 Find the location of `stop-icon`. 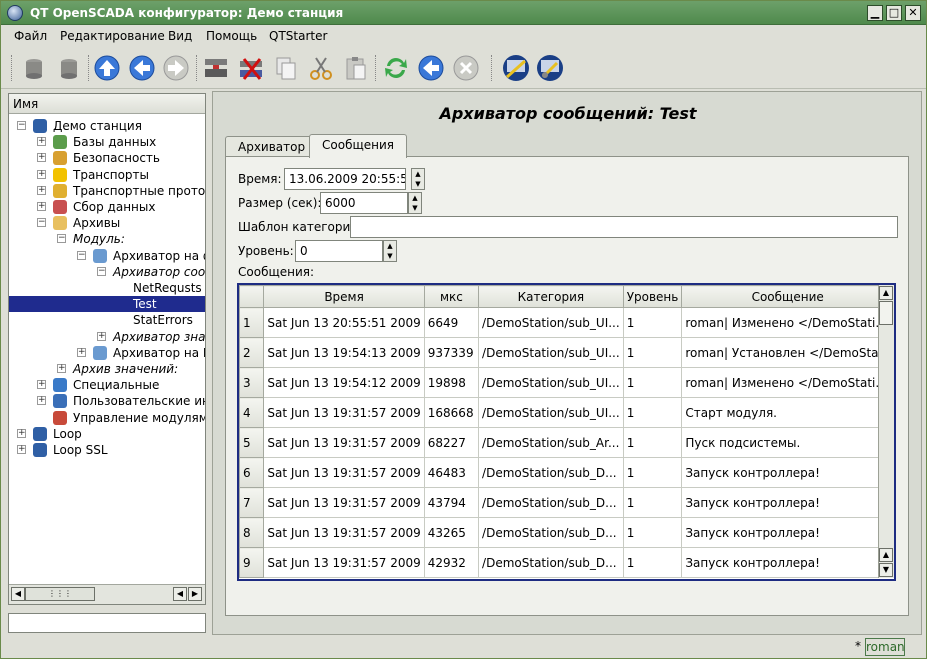

stop-icon is located at coordinates (466, 68).